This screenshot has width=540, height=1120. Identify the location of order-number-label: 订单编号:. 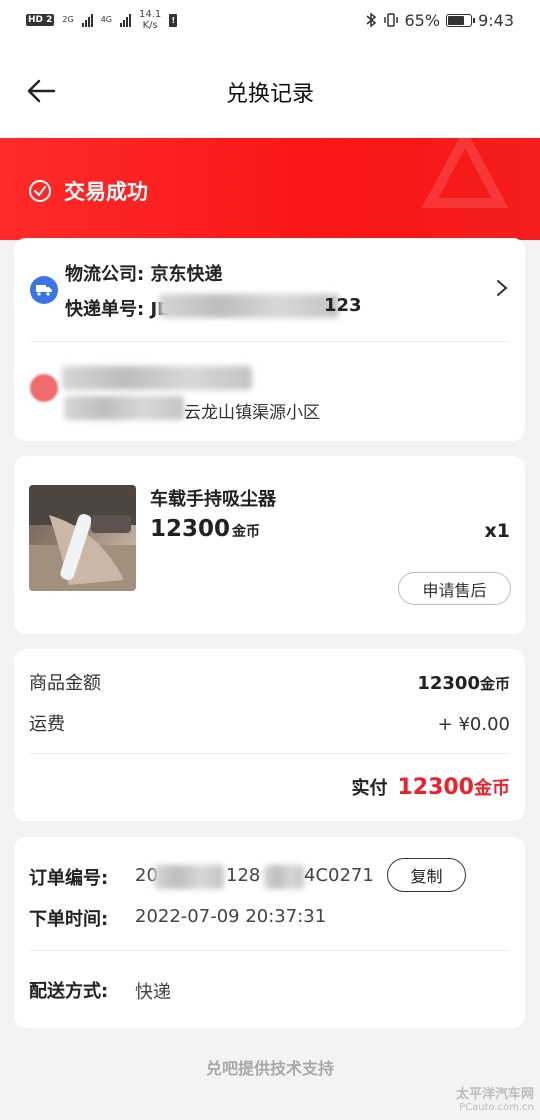
(69, 878).